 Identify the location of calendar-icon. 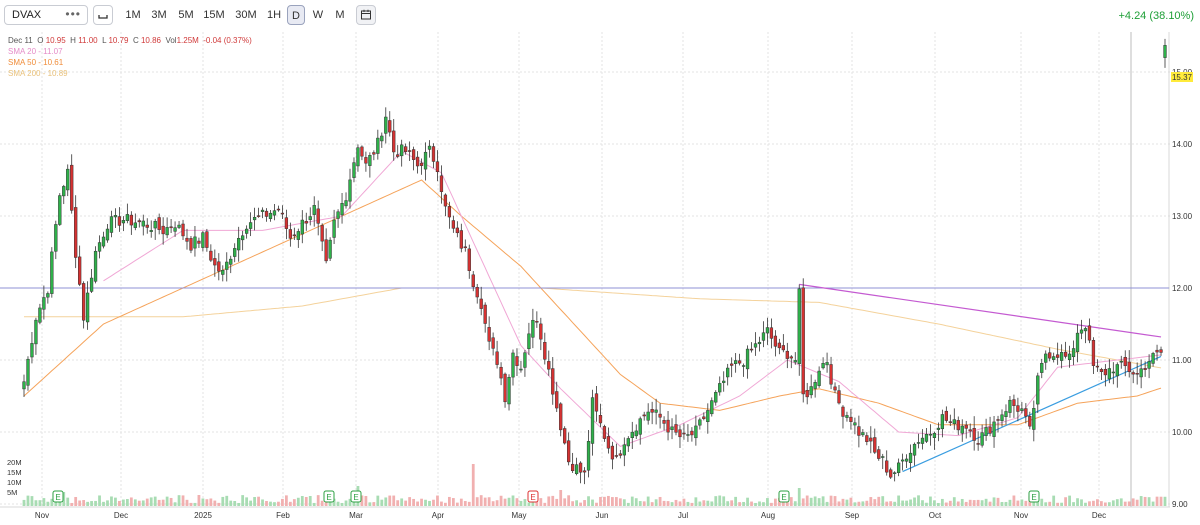
(366, 15).